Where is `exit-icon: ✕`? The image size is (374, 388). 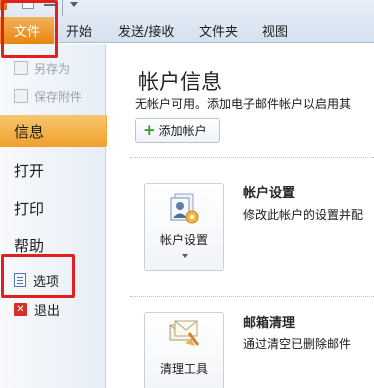
exit-icon: ✕ is located at coordinates (20, 309).